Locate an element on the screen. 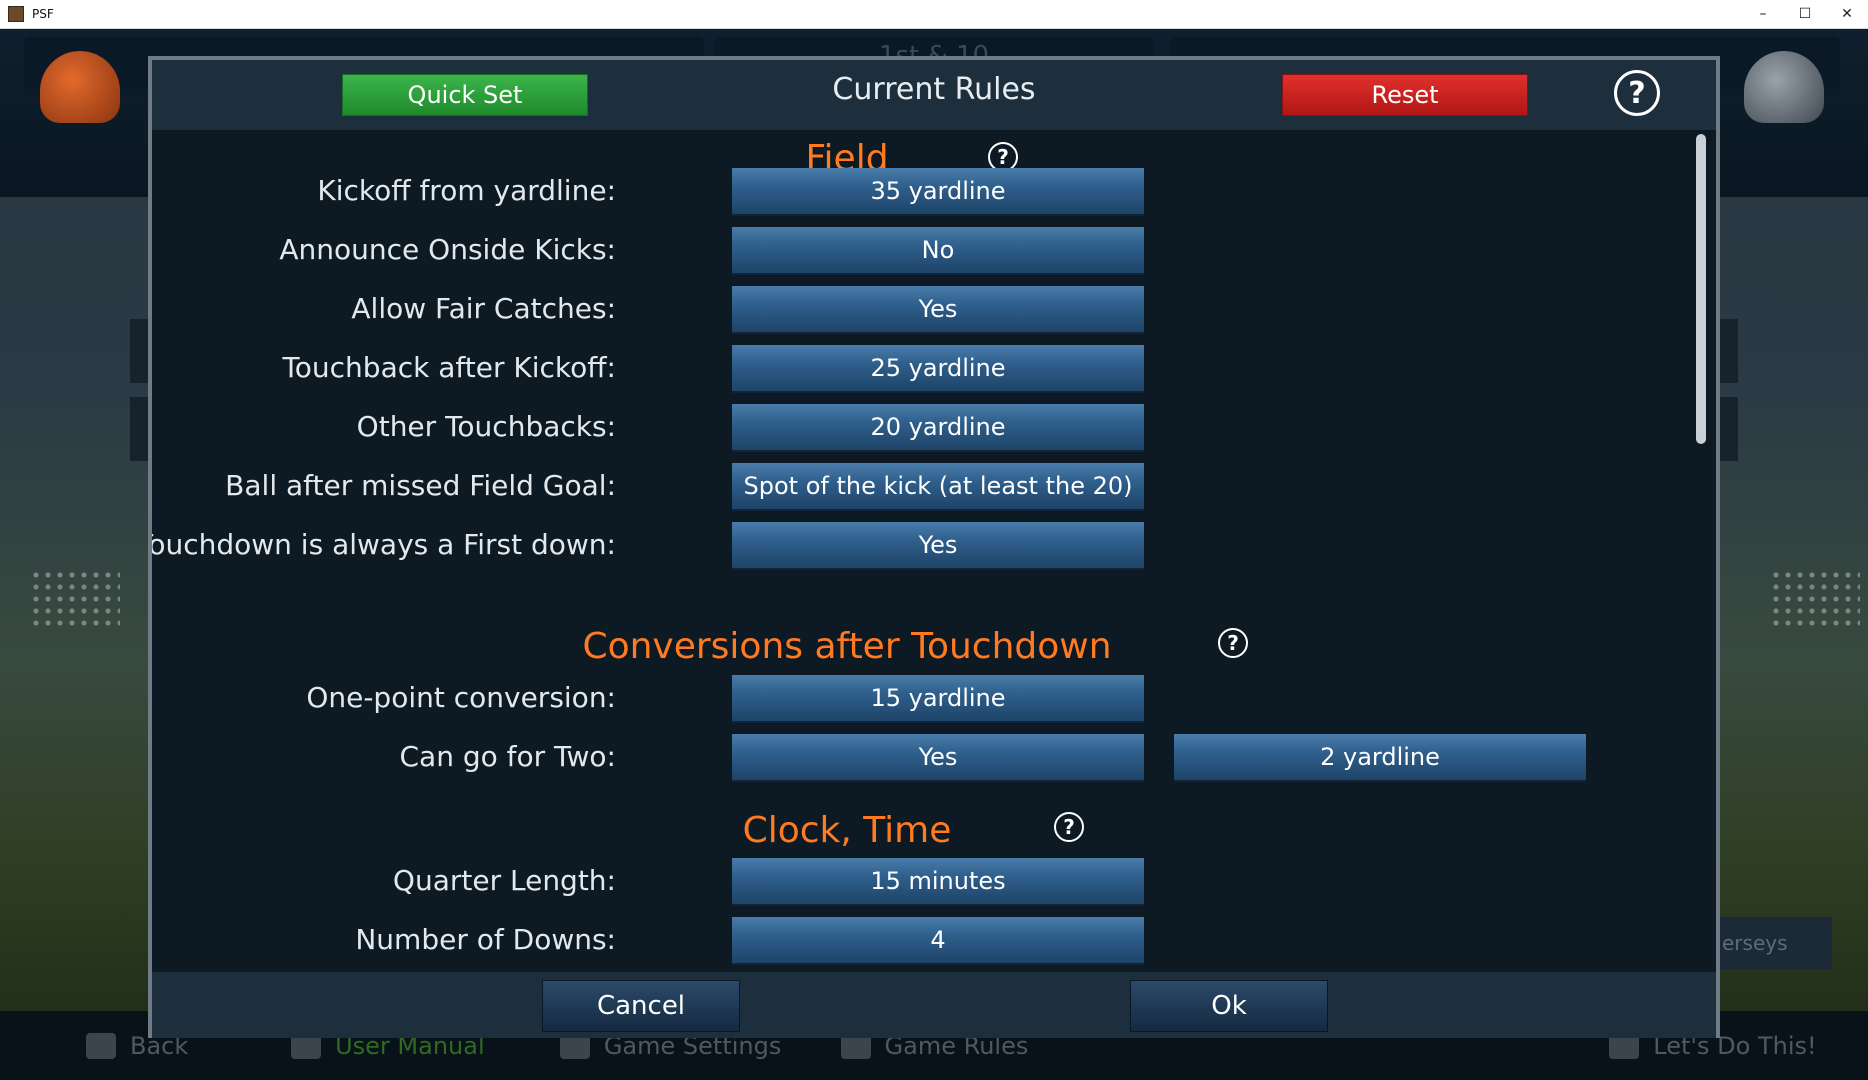  help-icon: ? is located at coordinates (1637, 93).